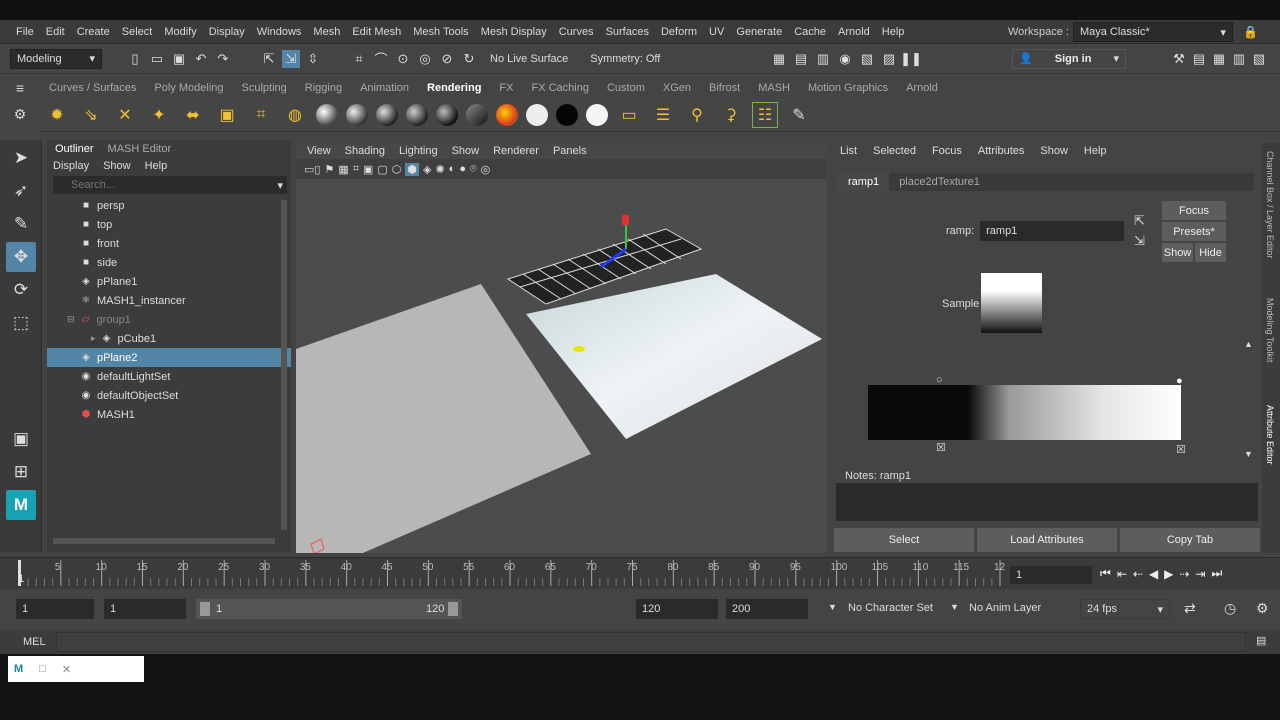 The width and height of the screenshot is (1280, 720). Describe the element at coordinates (1179, 59) in the screenshot. I see `modeling-toolkit-icon: ⚒` at that location.